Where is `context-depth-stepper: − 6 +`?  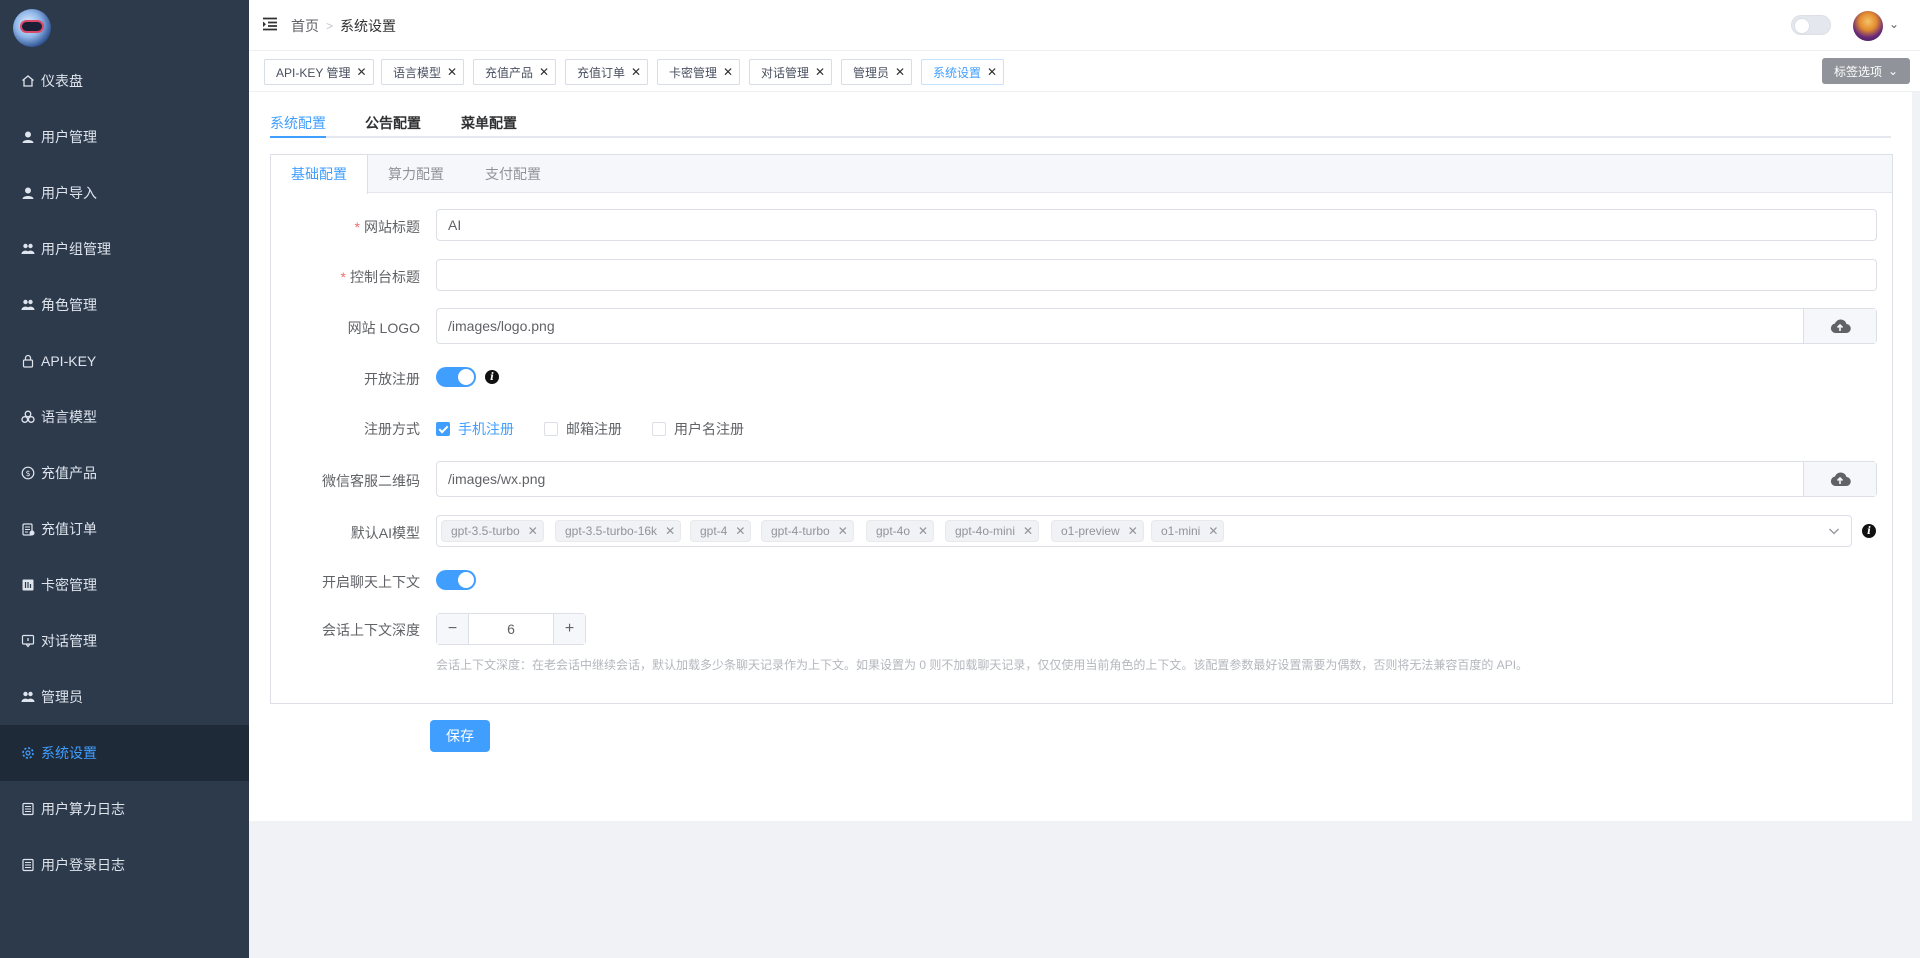
context-depth-stepper: − 6 + is located at coordinates (511, 629).